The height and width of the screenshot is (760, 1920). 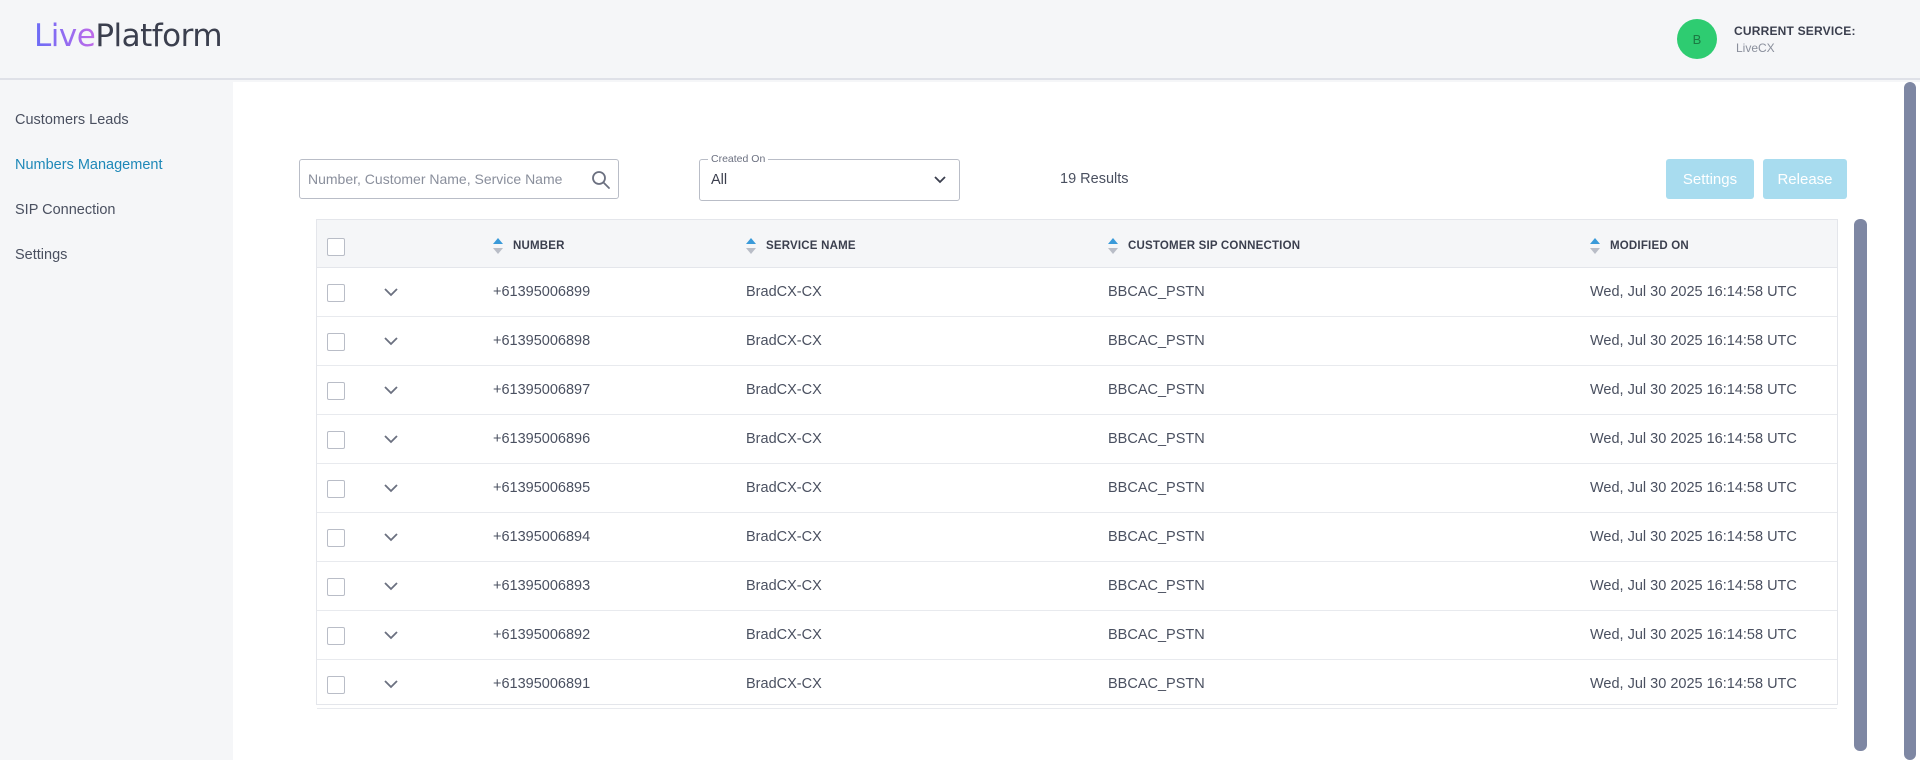 I want to click on created-on-label: Created On, so click(x=738, y=159).